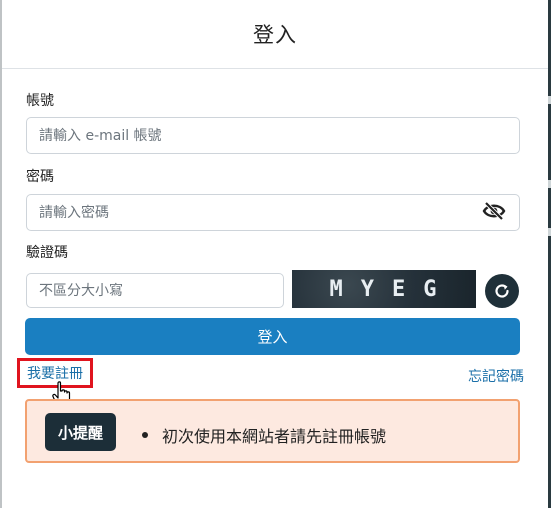 Image resolution: width=551 pixels, height=508 pixels. I want to click on tip-text: 初次使用本網站者請先註冊帳號, so click(274, 436).